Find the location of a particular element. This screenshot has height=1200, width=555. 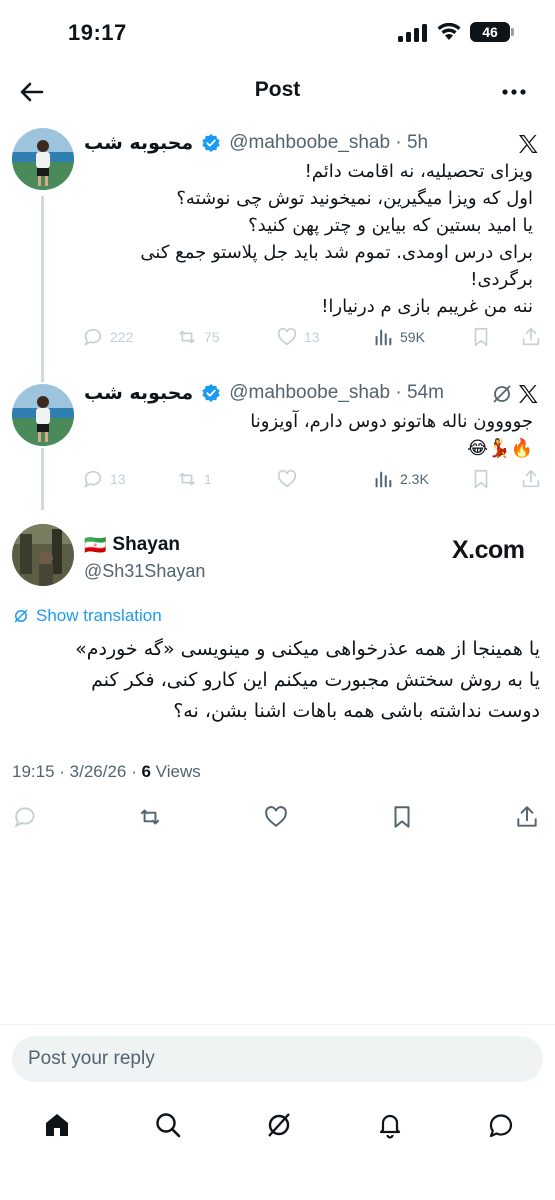

messages-icon is located at coordinates (501, 1125).